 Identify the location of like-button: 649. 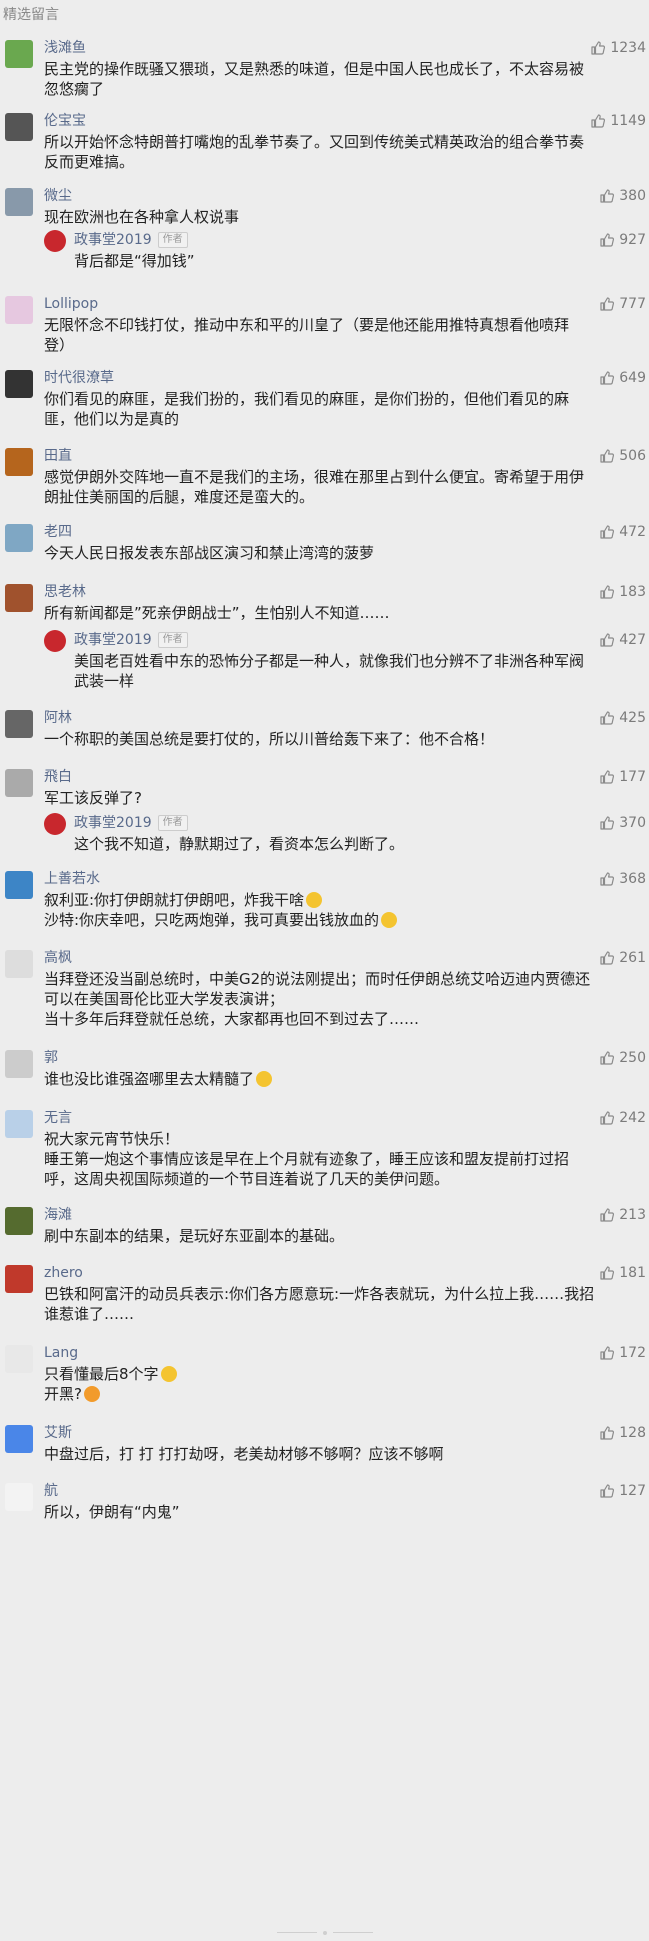
(622, 378).